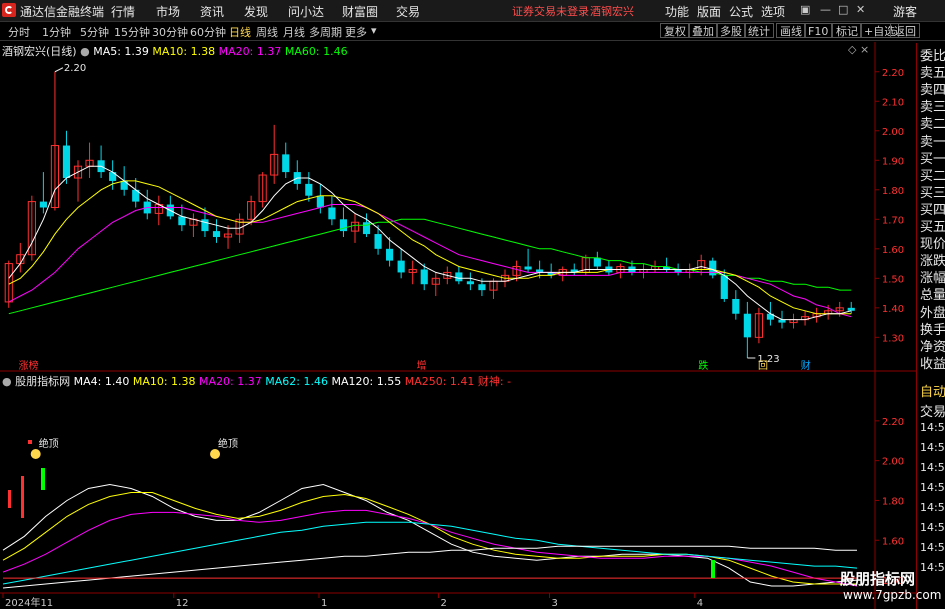 This screenshot has height=609, width=945. Describe the element at coordinates (677, 11) in the screenshot. I see `menu-function: 功能` at that location.